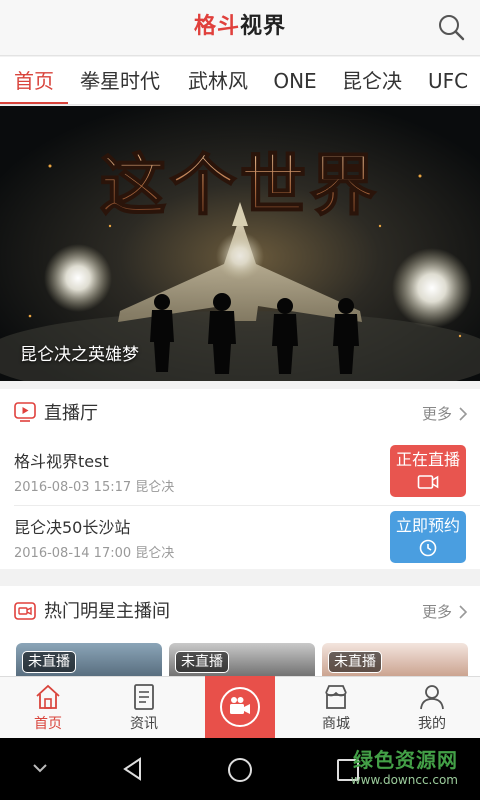  Describe the element at coordinates (240, 414) in the screenshot. I see `live-hall-header: 直播厅 更多` at that location.